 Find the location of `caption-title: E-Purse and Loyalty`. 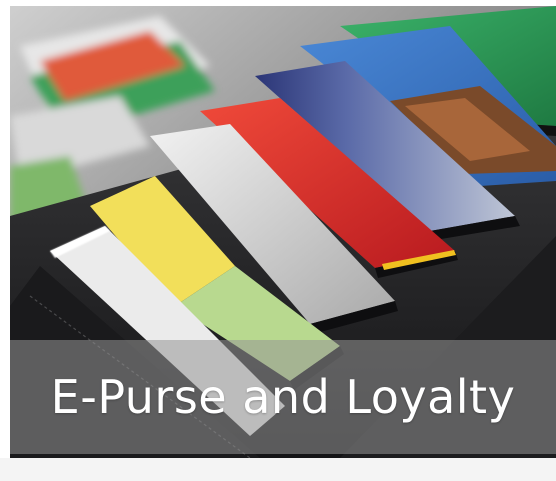

caption-title: E-Purse and Loyalty is located at coordinates (283, 397).